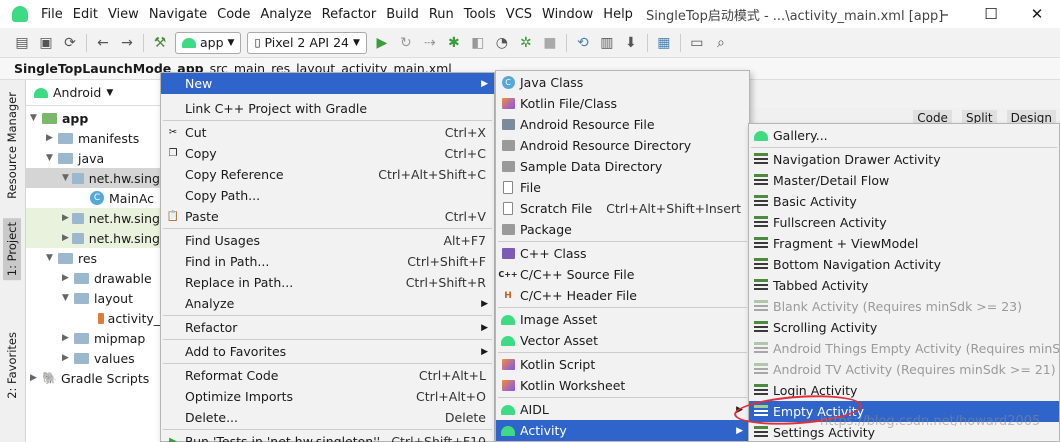 Image resolution: width=1060 pixels, height=442 pixels. I want to click on activity-scrolling: Scrolling Activity, so click(904, 327).